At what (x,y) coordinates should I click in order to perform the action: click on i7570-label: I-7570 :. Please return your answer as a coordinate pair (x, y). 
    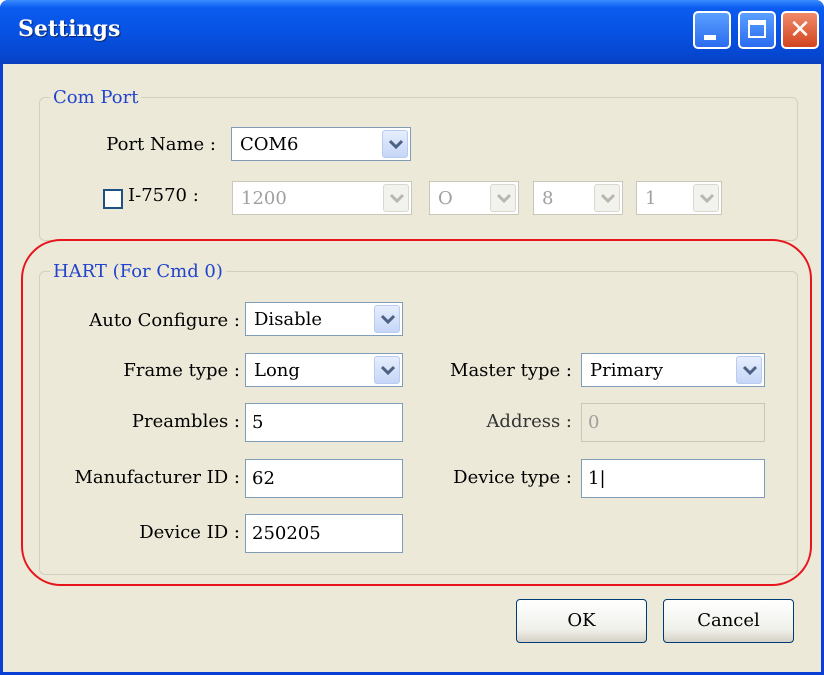
    Looking at the image, I should click on (163, 195).